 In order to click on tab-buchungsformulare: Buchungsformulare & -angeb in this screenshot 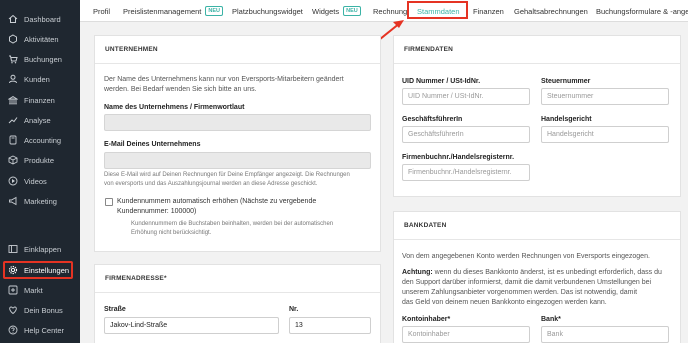, I will do `click(642, 11)`.